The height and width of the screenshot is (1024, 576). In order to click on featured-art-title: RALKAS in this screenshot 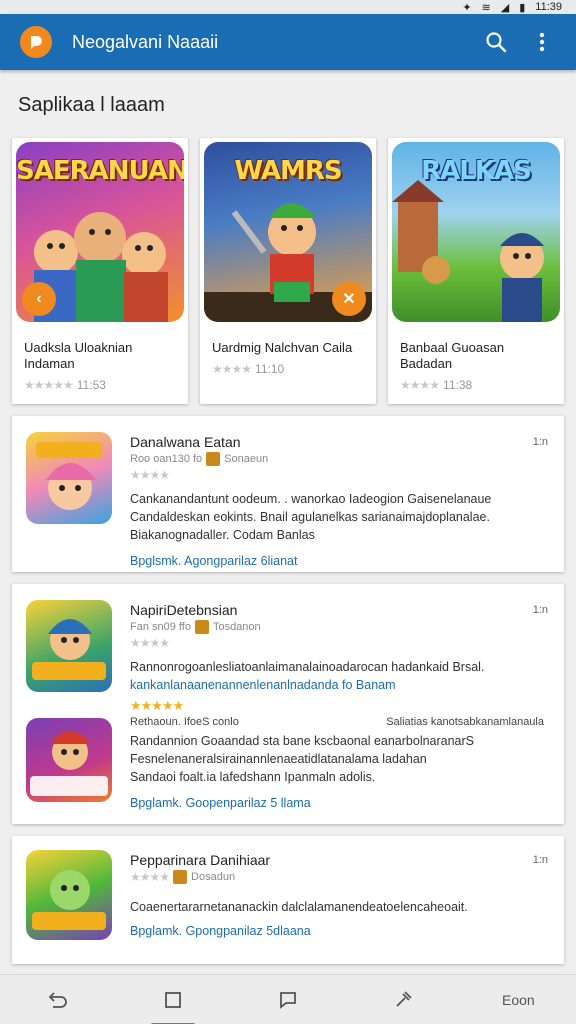, I will do `click(476, 171)`.